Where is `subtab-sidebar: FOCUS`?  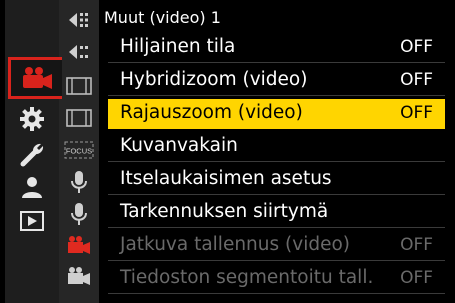
subtab-sidebar: FOCUS is located at coordinates (79, 151).